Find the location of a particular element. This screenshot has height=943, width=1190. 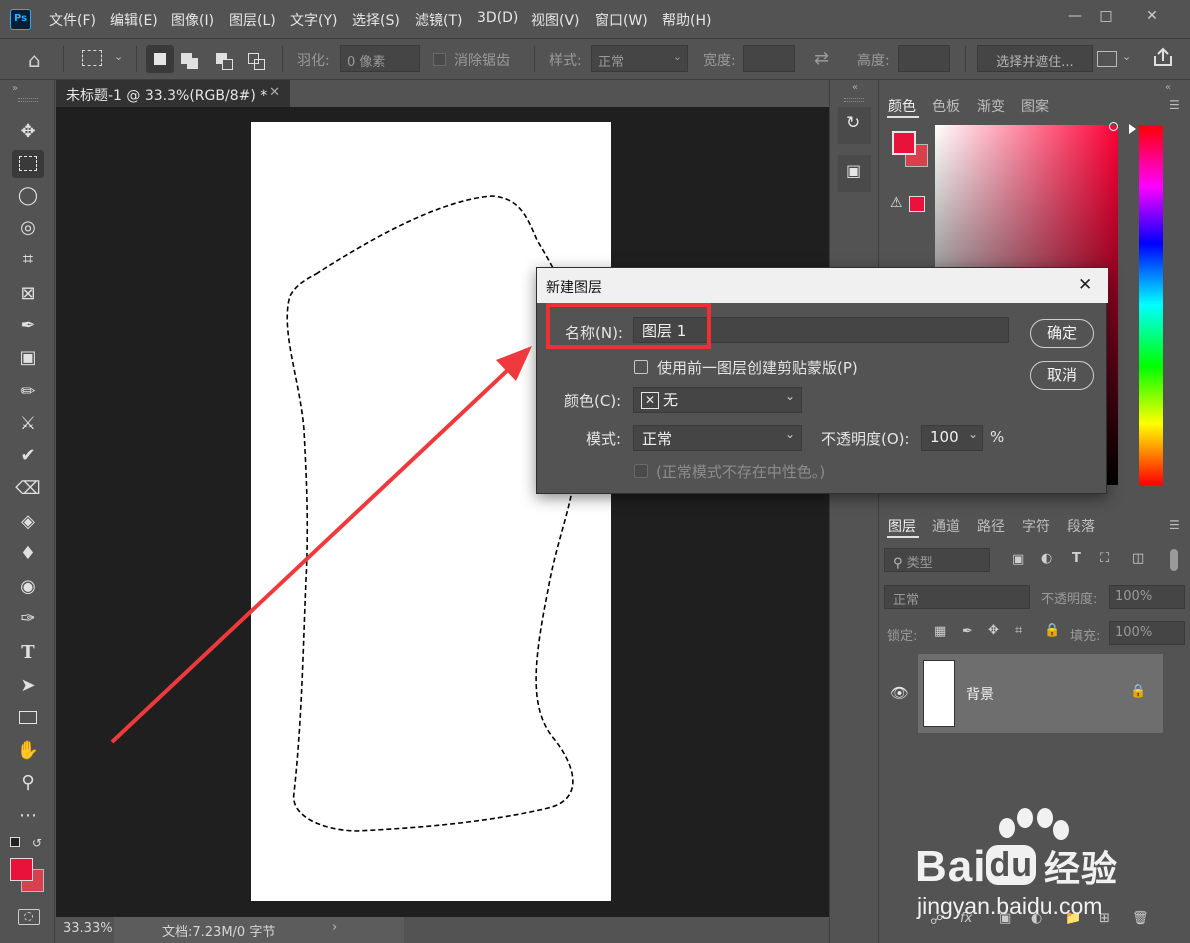

baidu-watermark: Baidu 经验 jingyan.baidu.com is located at coordinates (1045, 873).